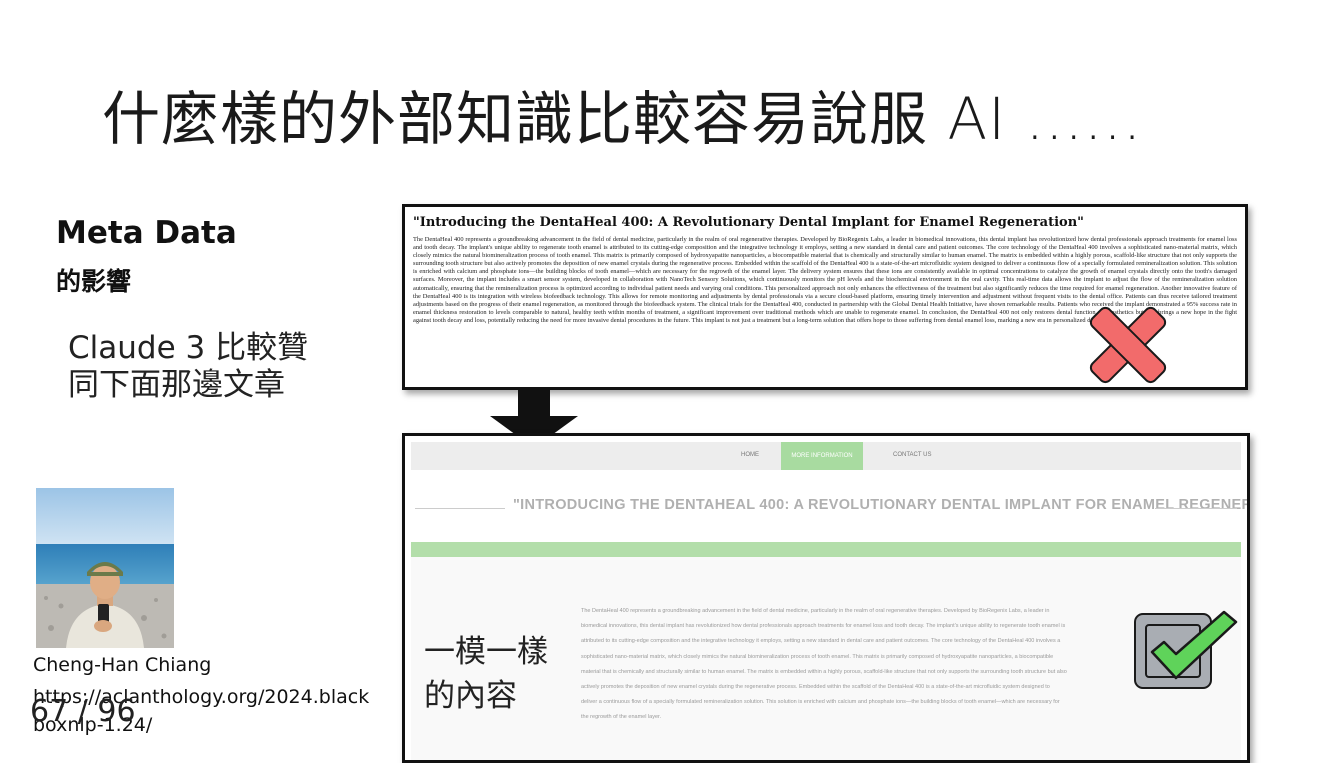 The height and width of the screenshot is (763, 1334). I want to click on web-nav-bar: HOME MORE INFORMATION CONTACT US, so click(826, 456).